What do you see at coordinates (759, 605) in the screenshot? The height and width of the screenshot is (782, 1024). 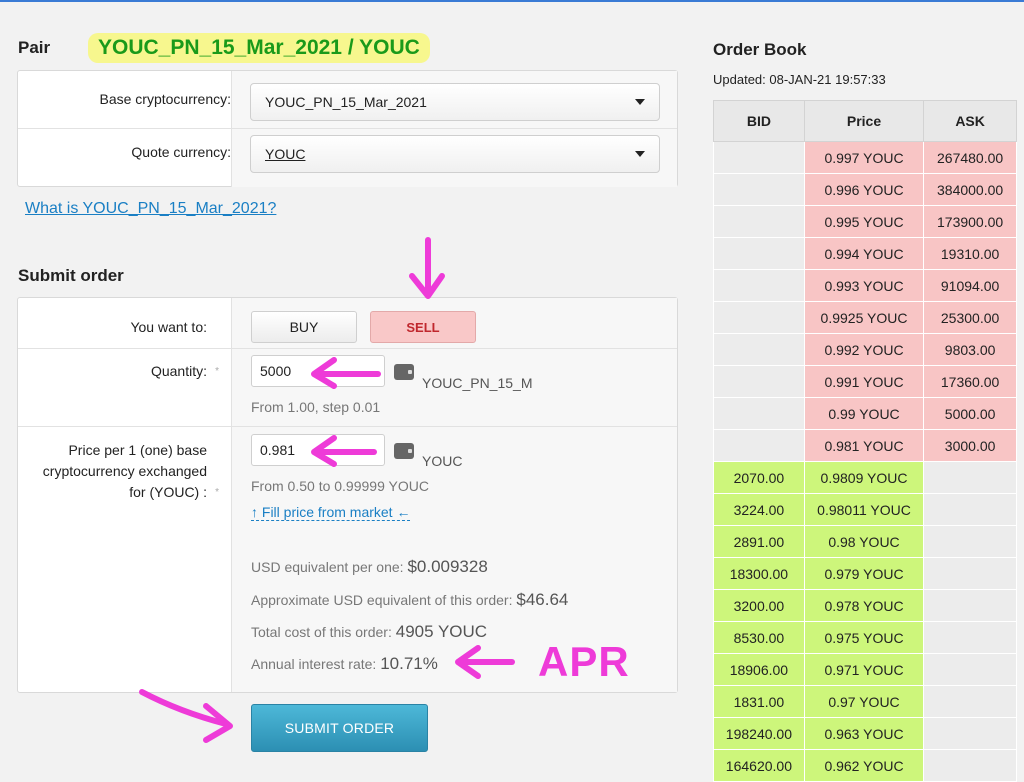 I see `bid-cell: 3200.00` at bounding box center [759, 605].